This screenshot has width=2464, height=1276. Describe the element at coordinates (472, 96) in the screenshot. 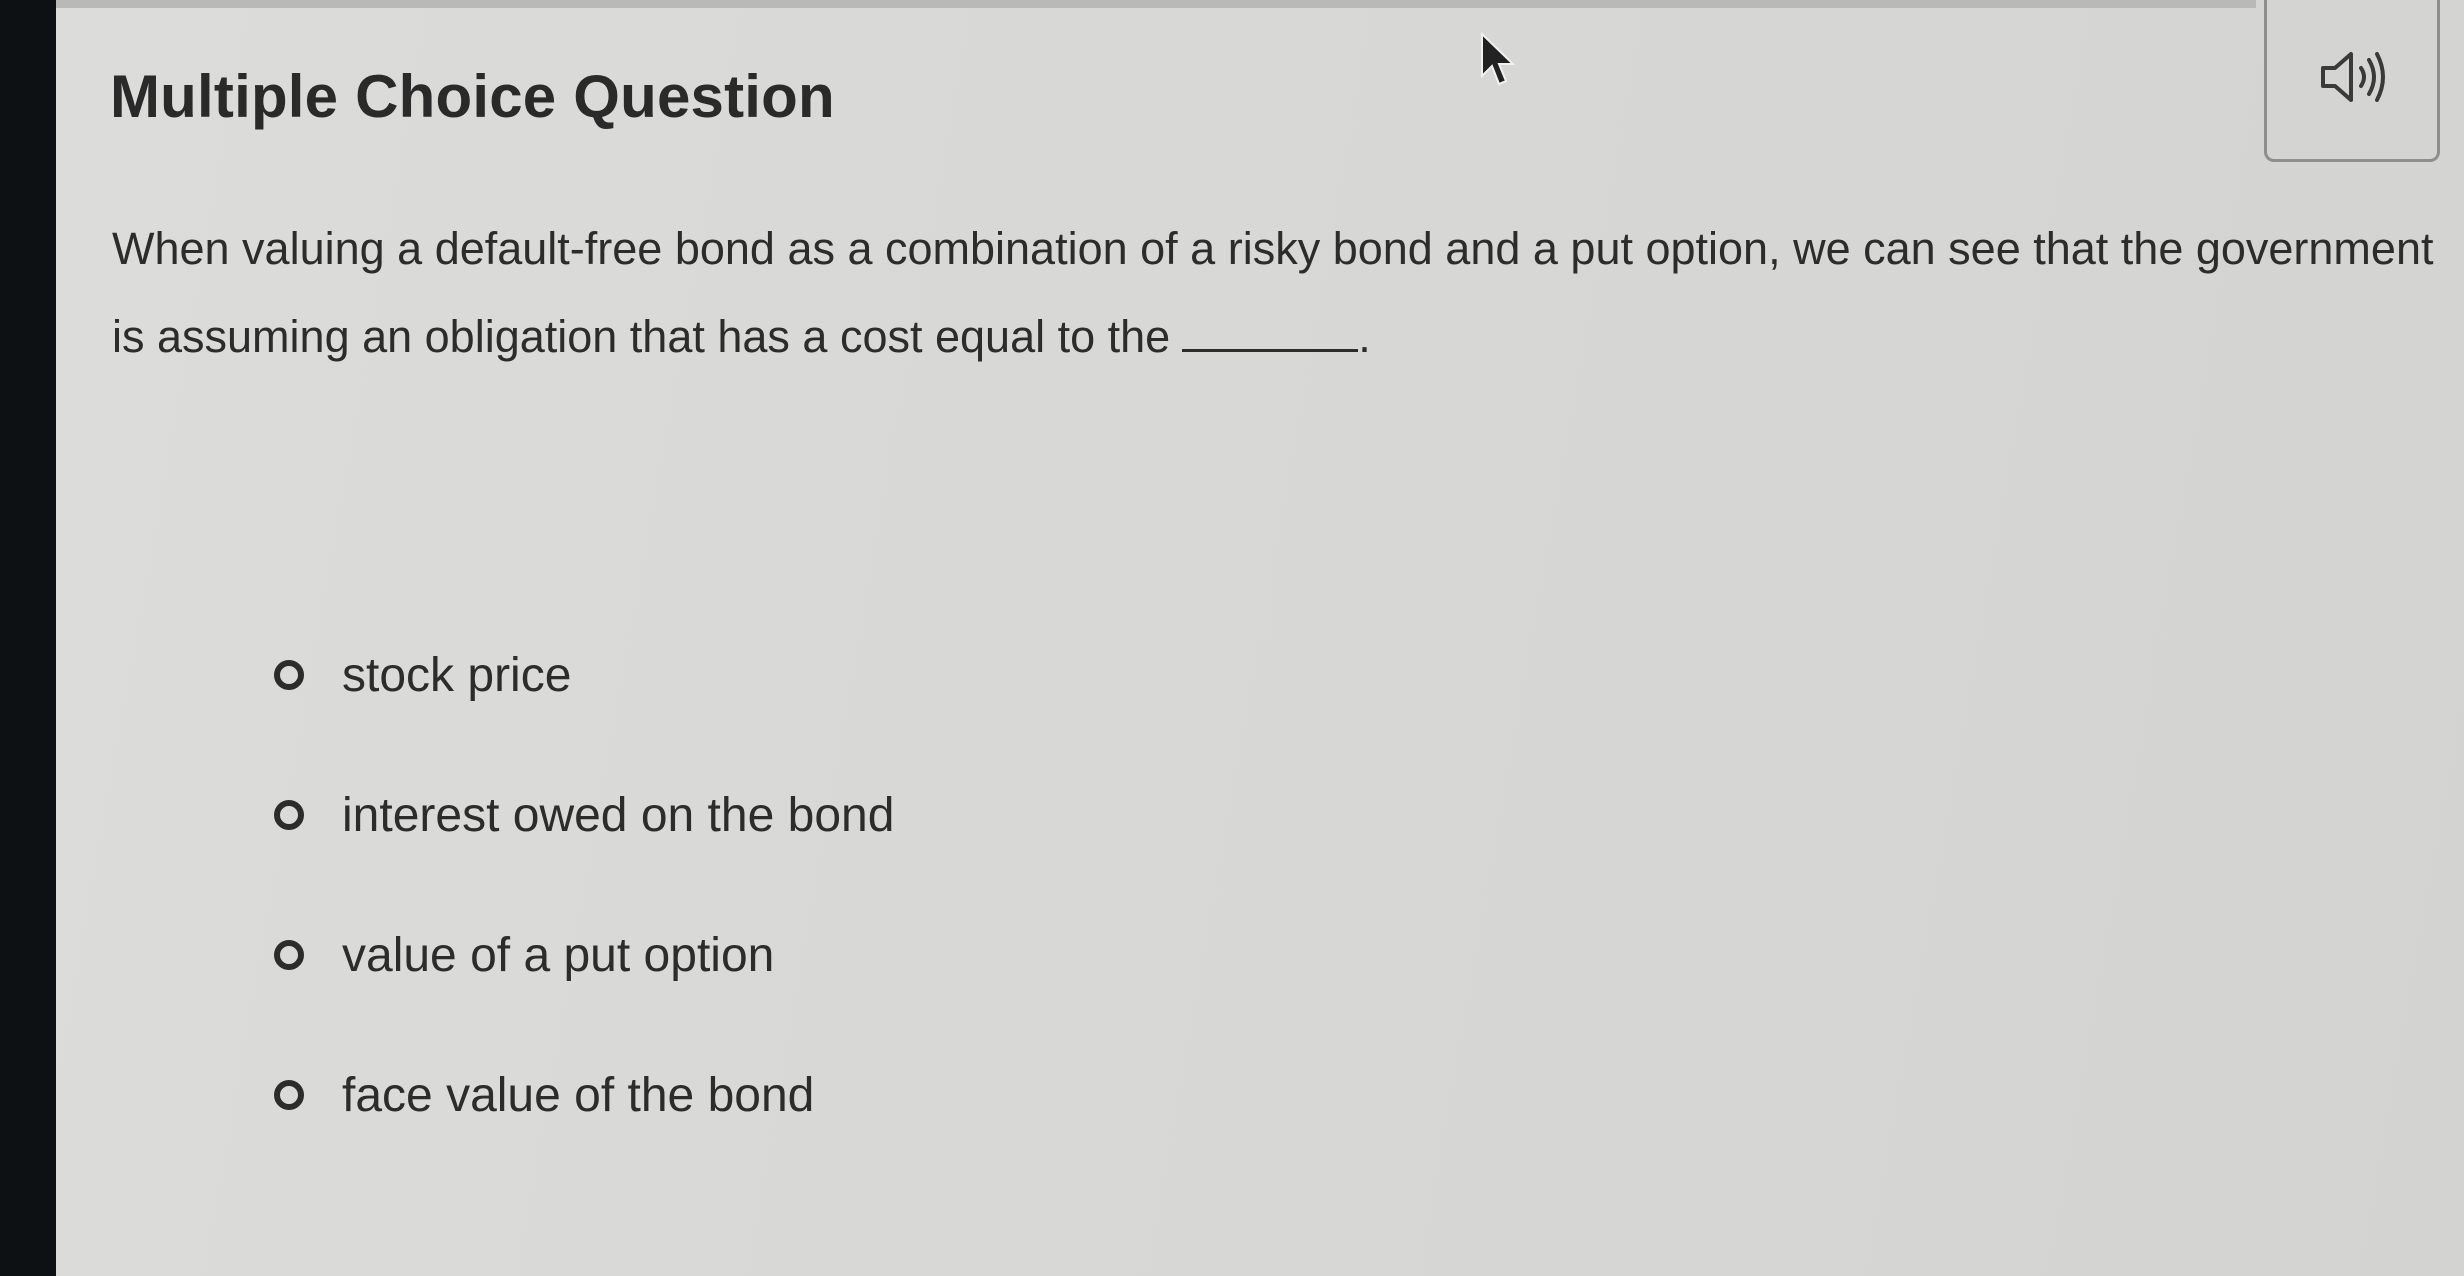

I see `page-title: Multiple Choice Question` at that location.